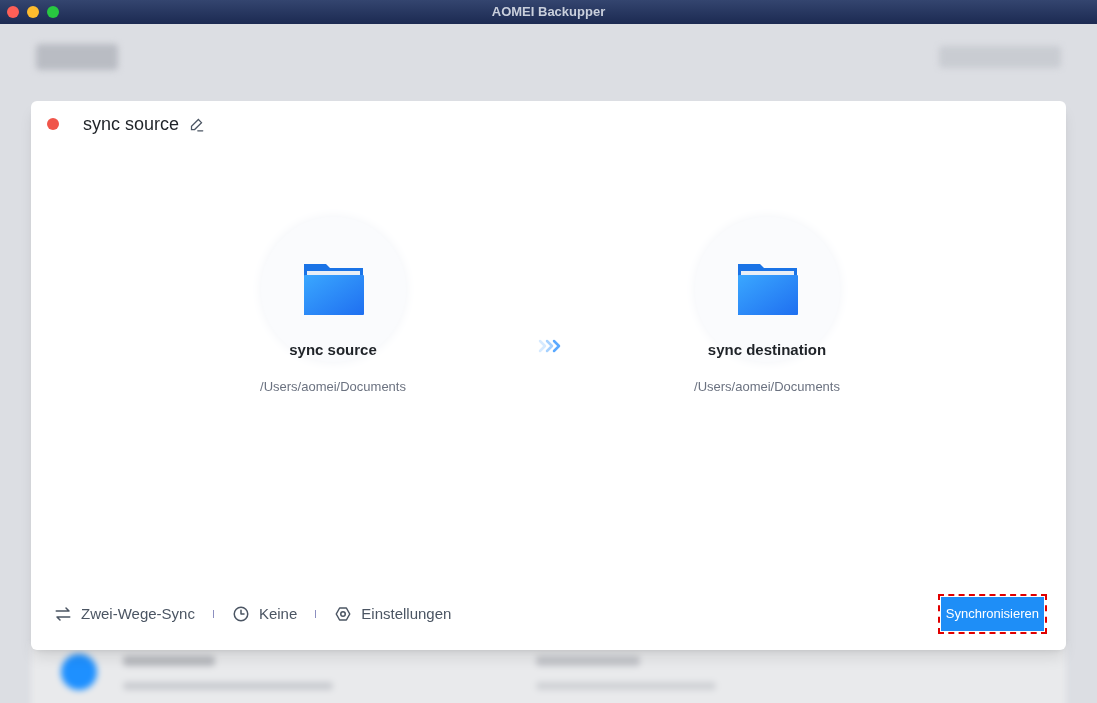 Image resolution: width=1097 pixels, height=703 pixels. I want to click on close-window-button, so click(13, 12).